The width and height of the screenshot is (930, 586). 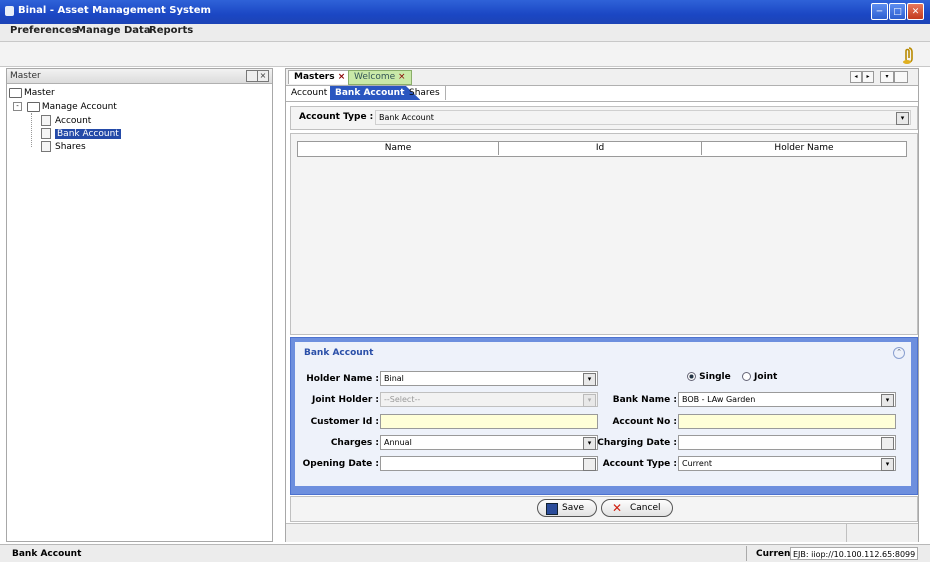 I want to click on status-connection: EJB: iiop://10.100.112.65:8099, so click(x=854, y=553).